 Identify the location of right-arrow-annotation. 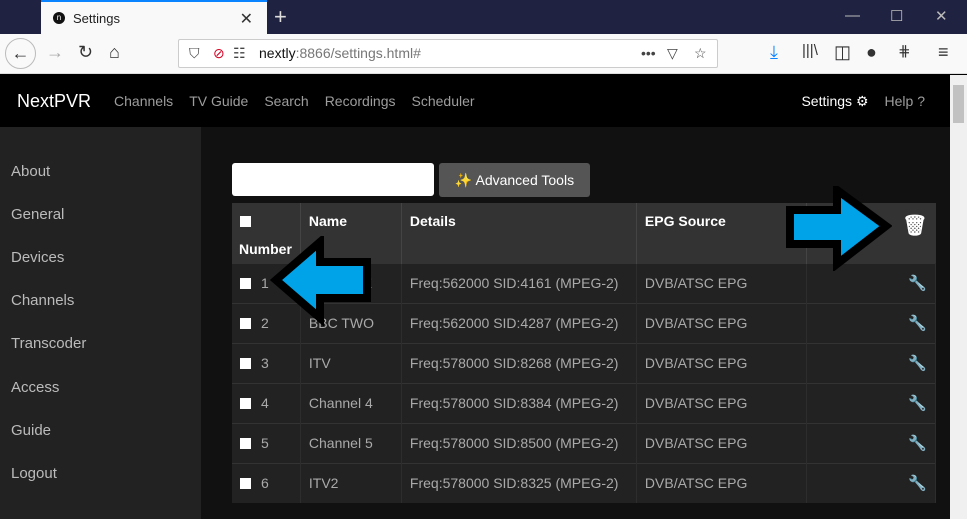
(839, 228).